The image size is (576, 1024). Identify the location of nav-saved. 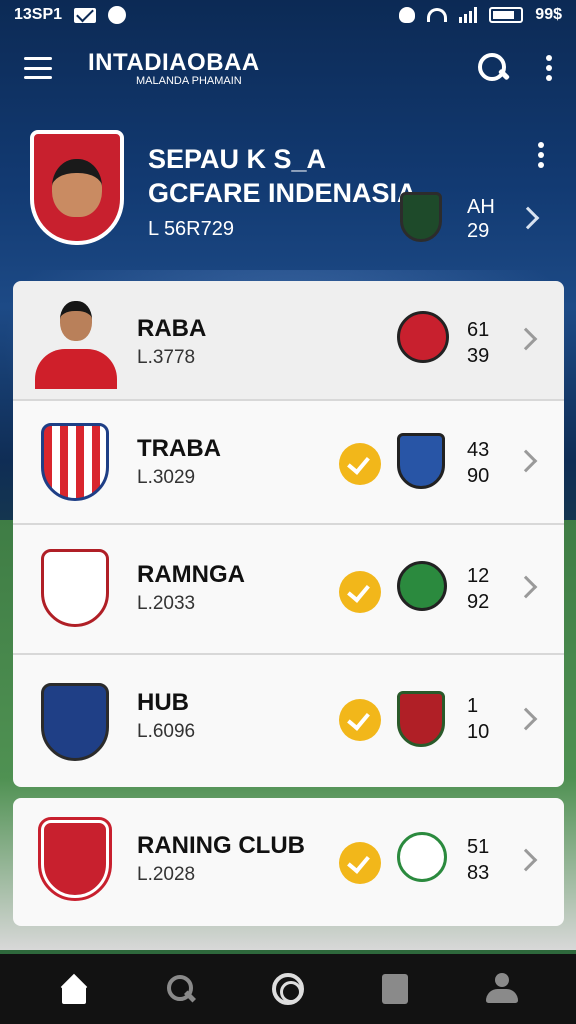
(395, 989).